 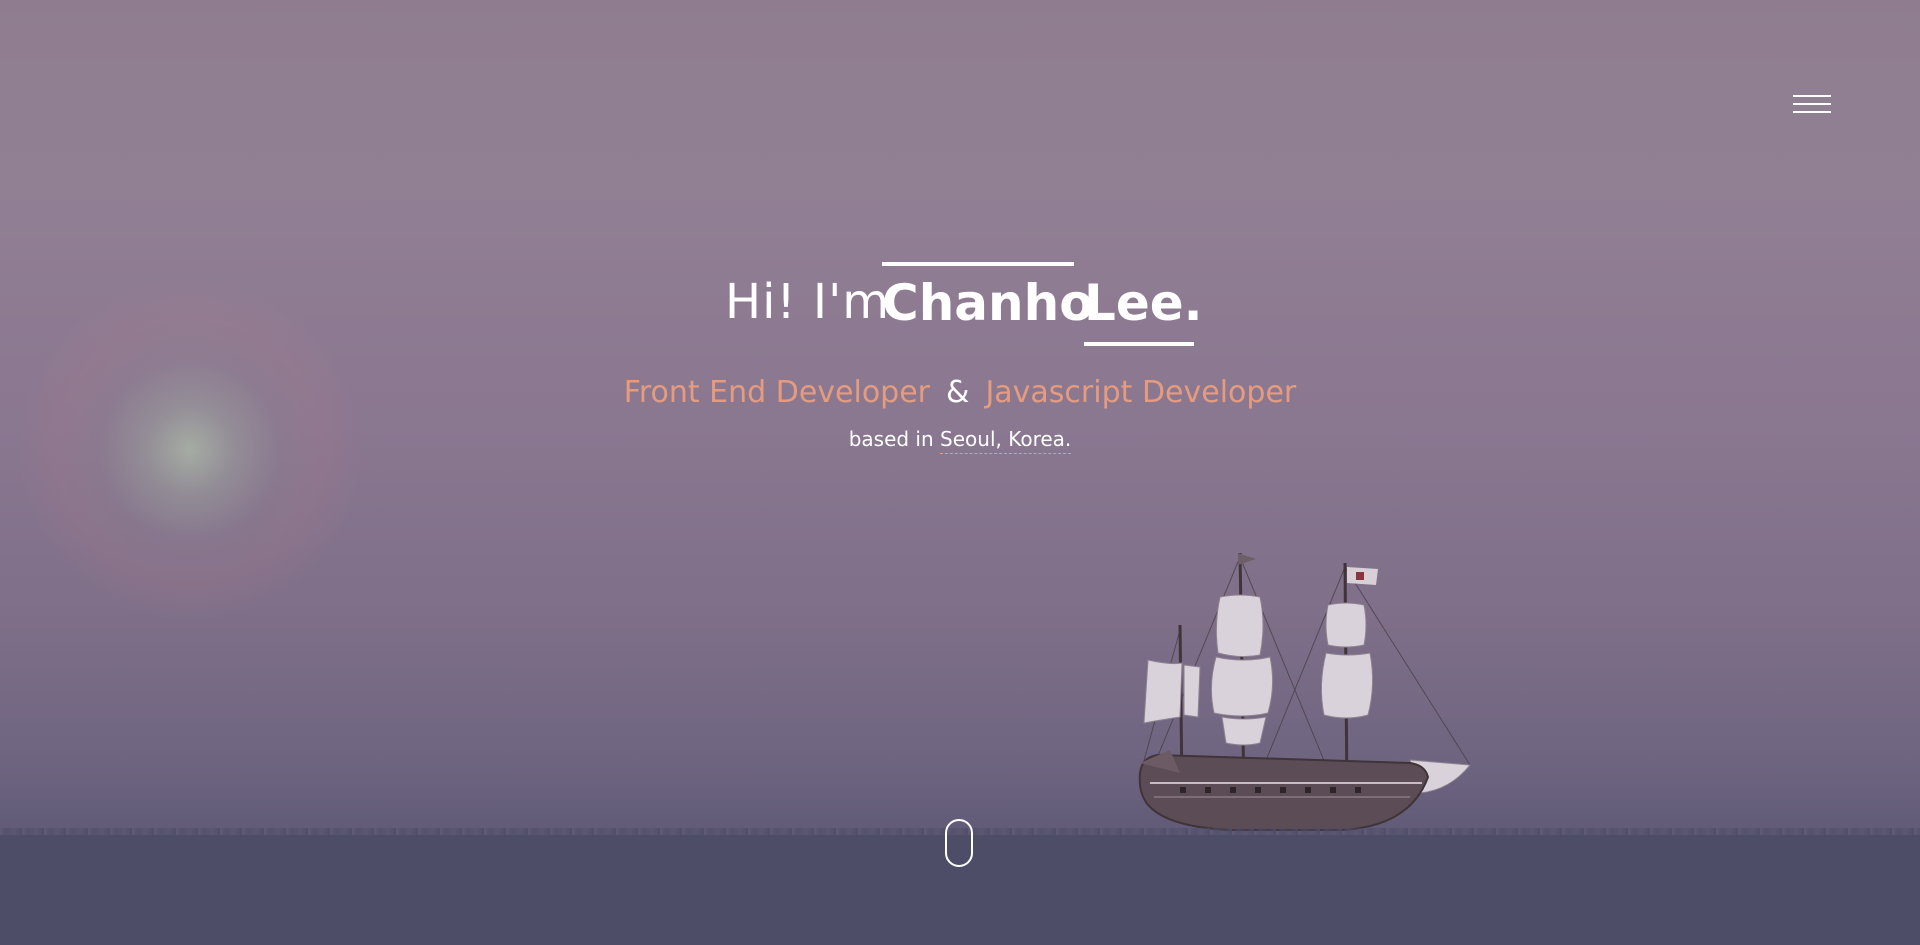 I want to click on location-line: based in Seoul, Korea., so click(x=960, y=440).